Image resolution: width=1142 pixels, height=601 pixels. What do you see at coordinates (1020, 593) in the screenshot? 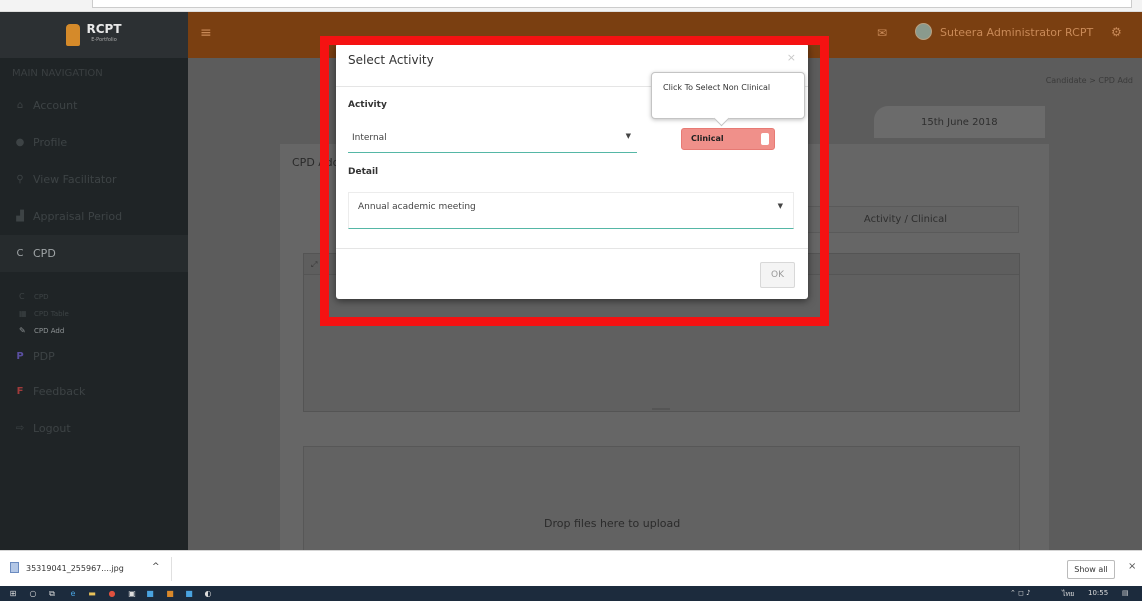
I see `tray-icons: ⌃ ◻ ♪` at bounding box center [1020, 593].